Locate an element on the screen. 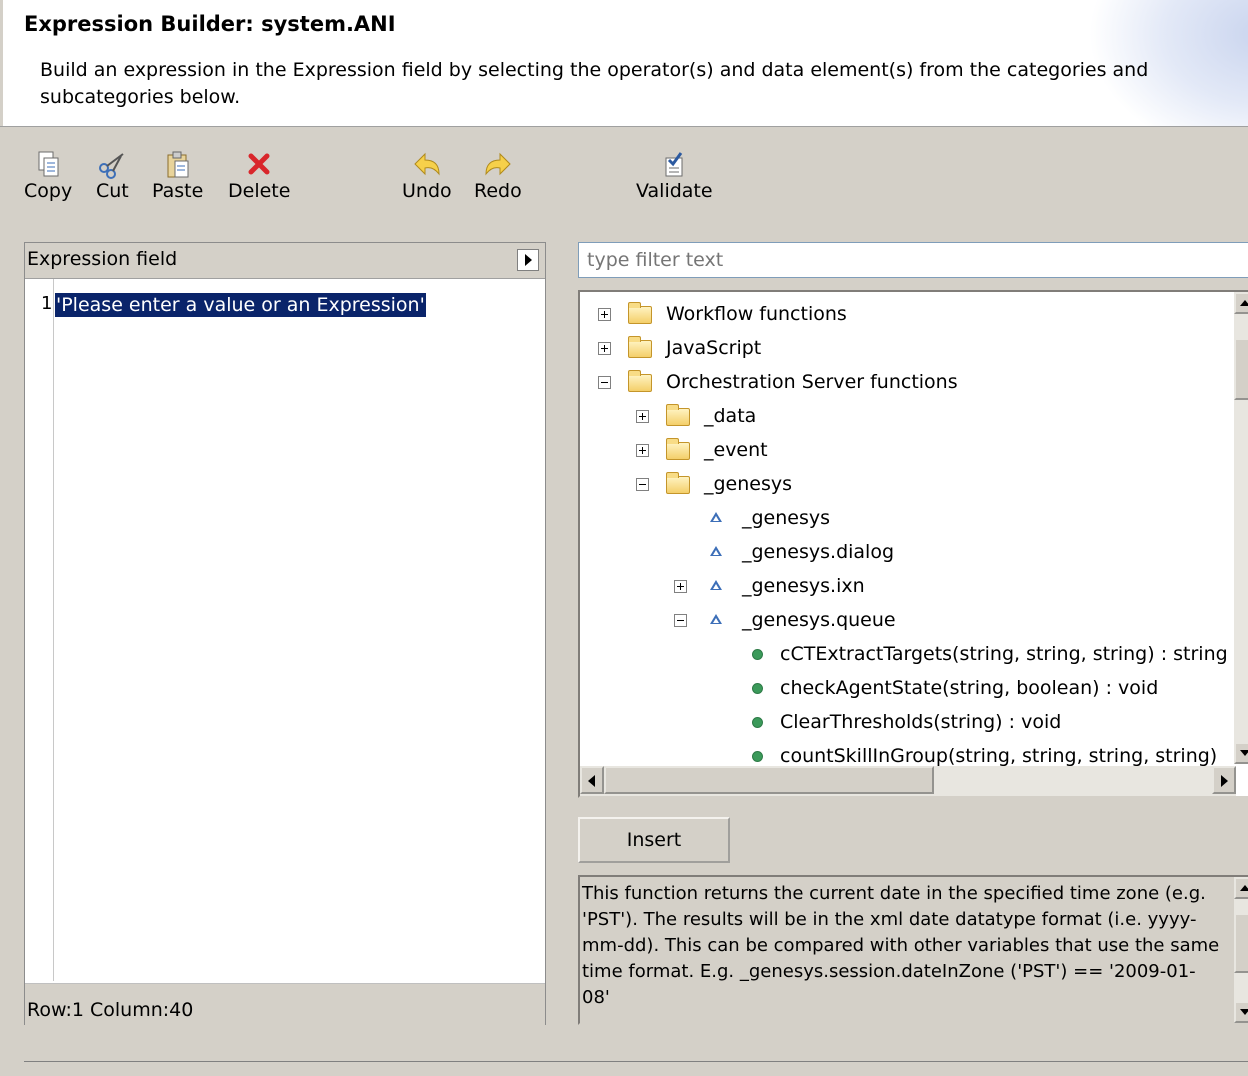 The height and width of the screenshot is (1076, 1248). delete-label: Delete is located at coordinates (259, 191).